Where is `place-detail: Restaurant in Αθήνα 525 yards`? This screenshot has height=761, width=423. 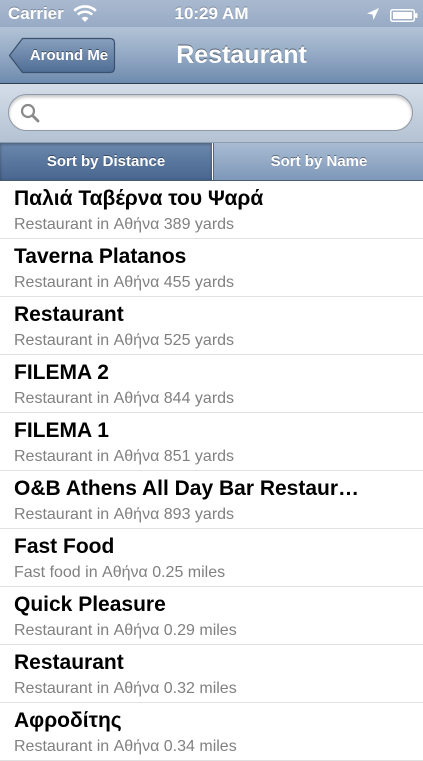
place-detail: Restaurant in Αθήνα 525 yards is located at coordinates (124, 340).